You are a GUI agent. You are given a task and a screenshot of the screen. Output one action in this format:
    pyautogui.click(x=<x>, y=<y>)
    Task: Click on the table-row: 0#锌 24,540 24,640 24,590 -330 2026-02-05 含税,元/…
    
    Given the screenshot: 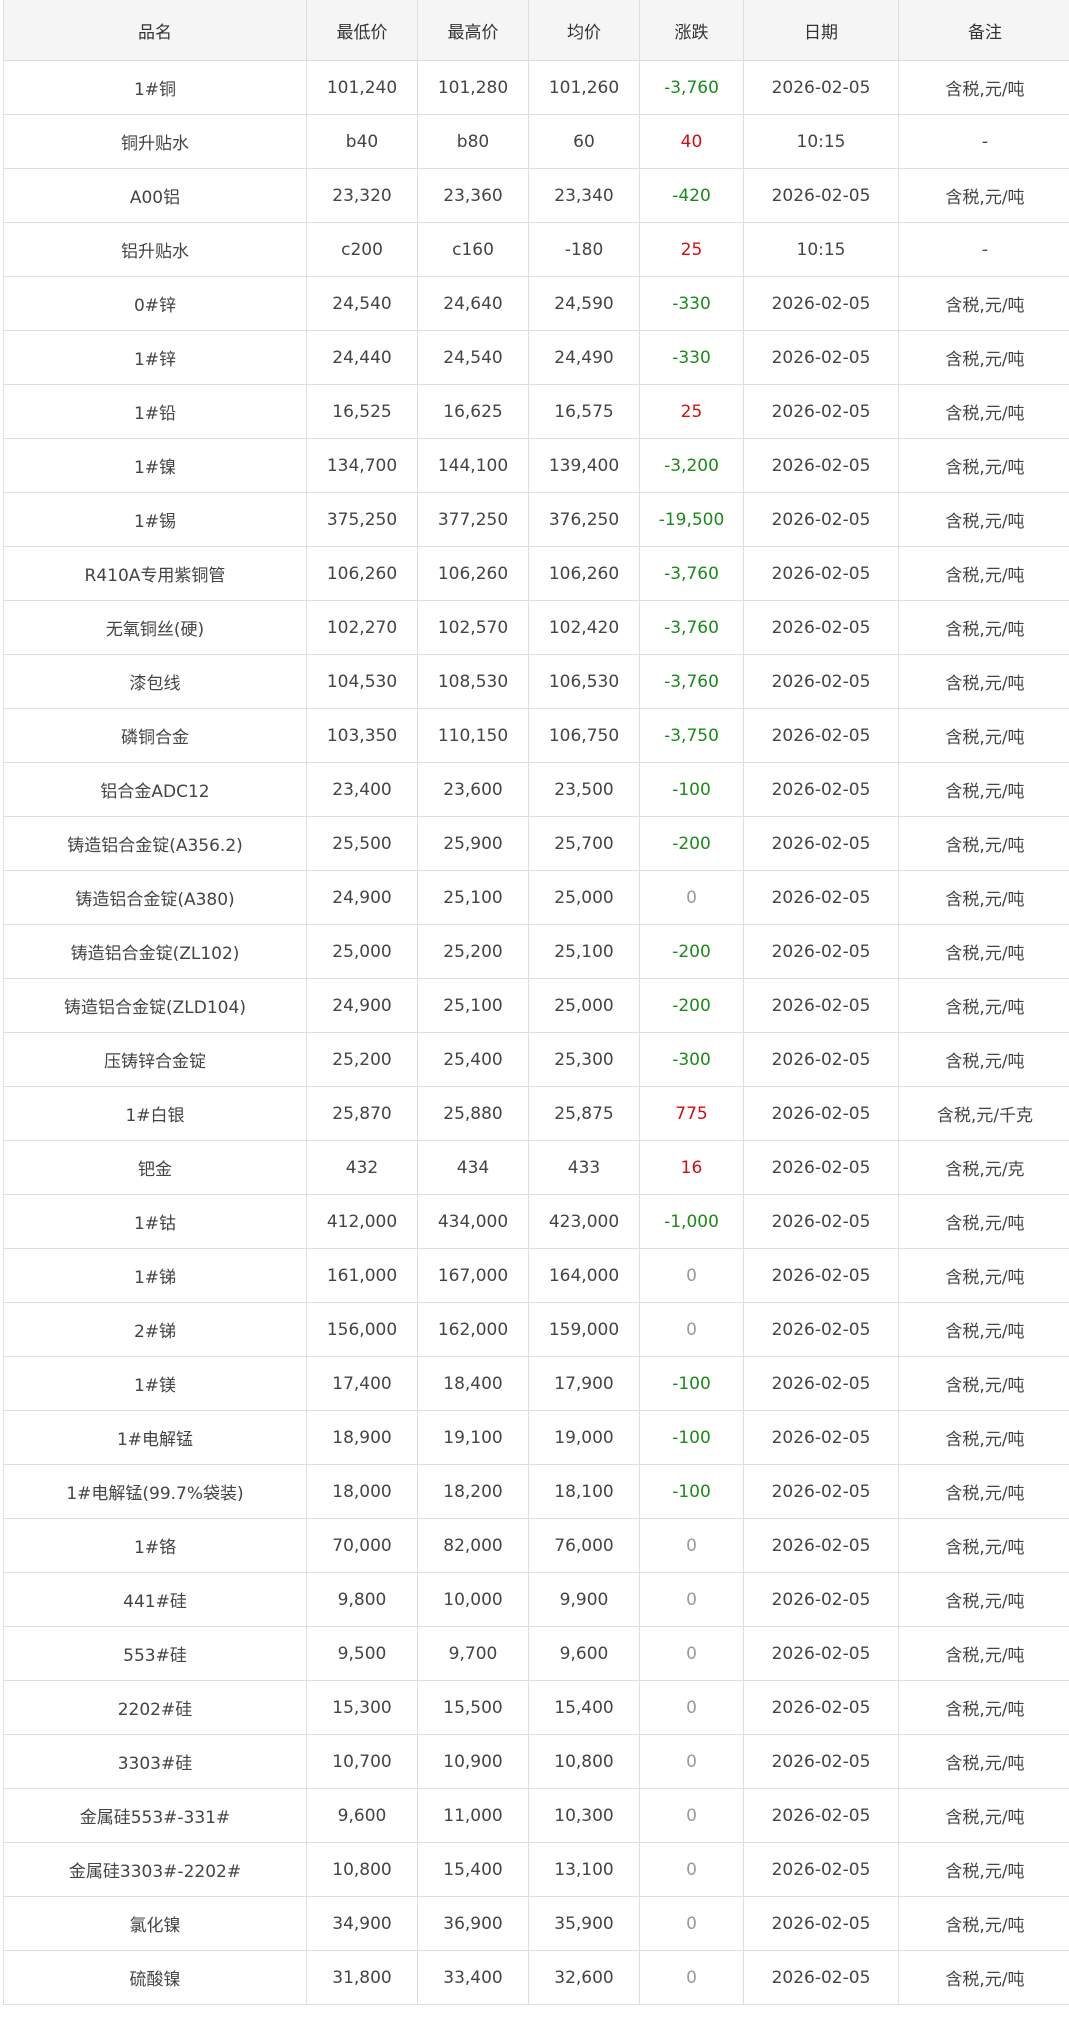 What is the action you would take?
    pyautogui.click(x=536, y=303)
    